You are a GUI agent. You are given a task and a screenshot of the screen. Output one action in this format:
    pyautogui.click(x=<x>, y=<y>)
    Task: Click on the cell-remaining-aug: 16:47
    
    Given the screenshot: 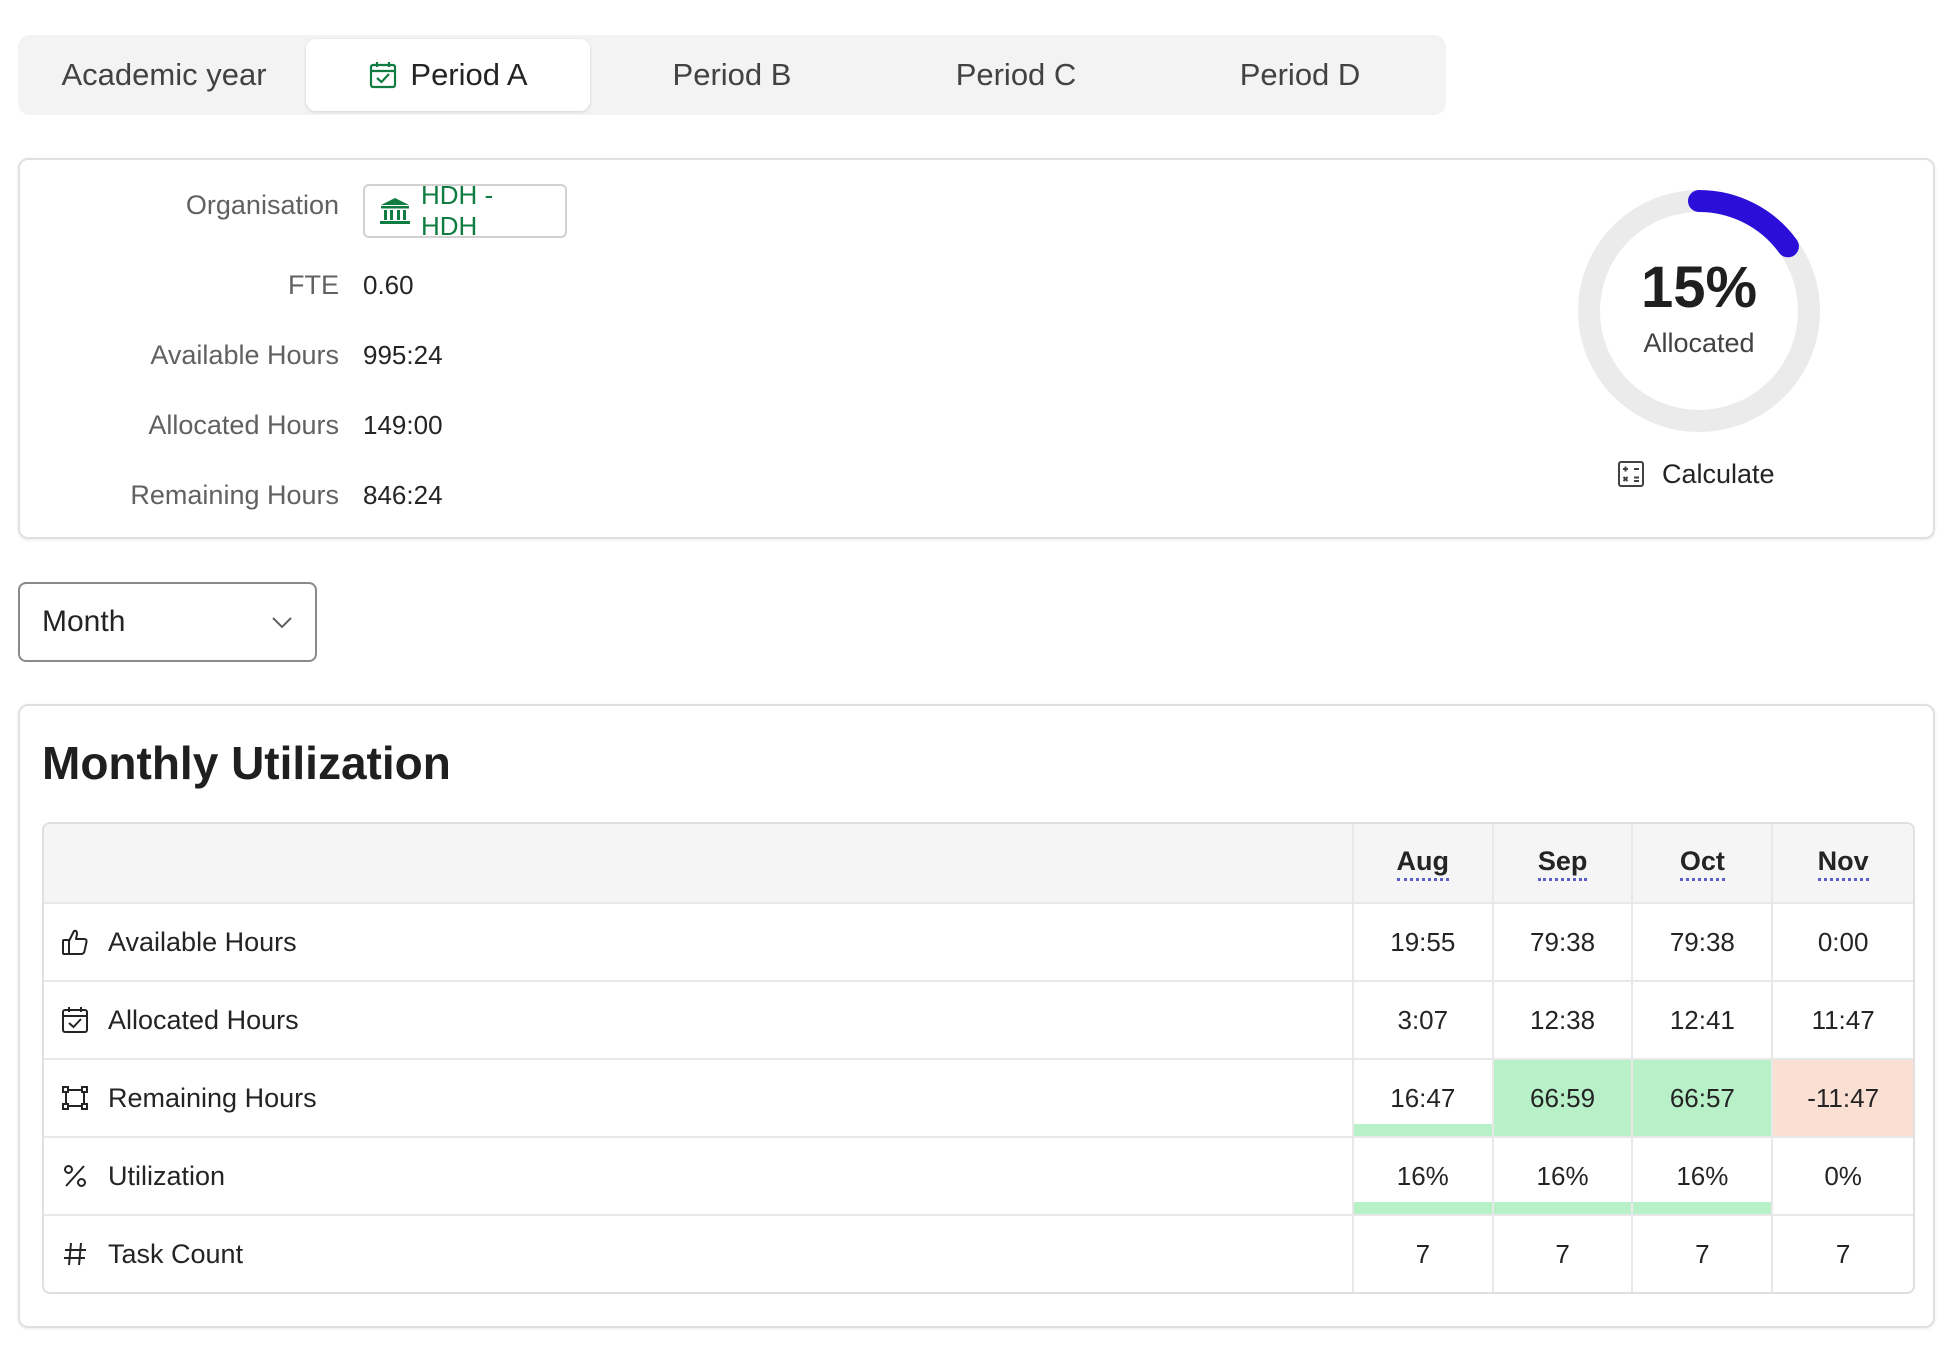 What is the action you would take?
    pyautogui.click(x=1423, y=1098)
    